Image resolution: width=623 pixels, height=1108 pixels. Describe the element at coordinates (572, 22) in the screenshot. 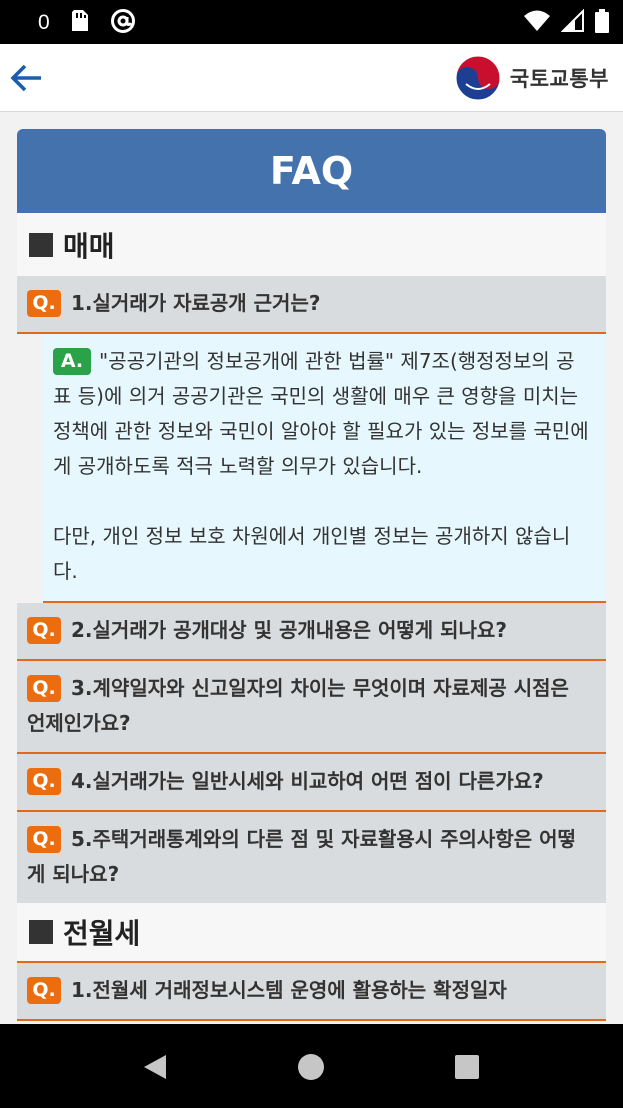

I see `cell-signal-icon` at that location.